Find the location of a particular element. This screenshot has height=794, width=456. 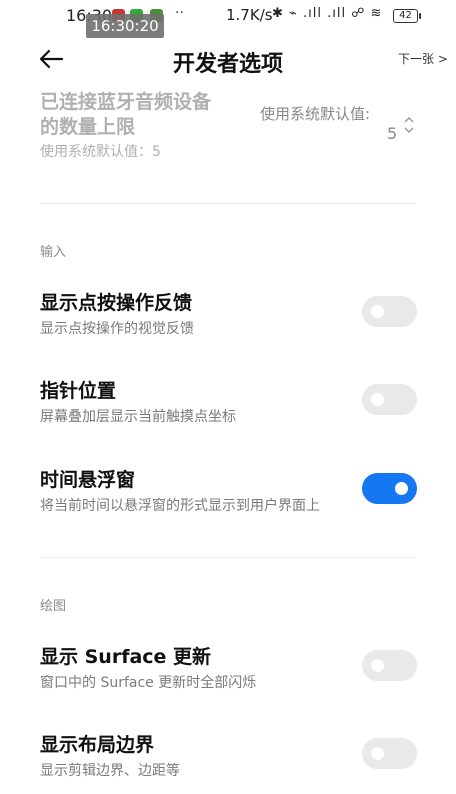

battery-icon: 42 is located at coordinates (407, 16).